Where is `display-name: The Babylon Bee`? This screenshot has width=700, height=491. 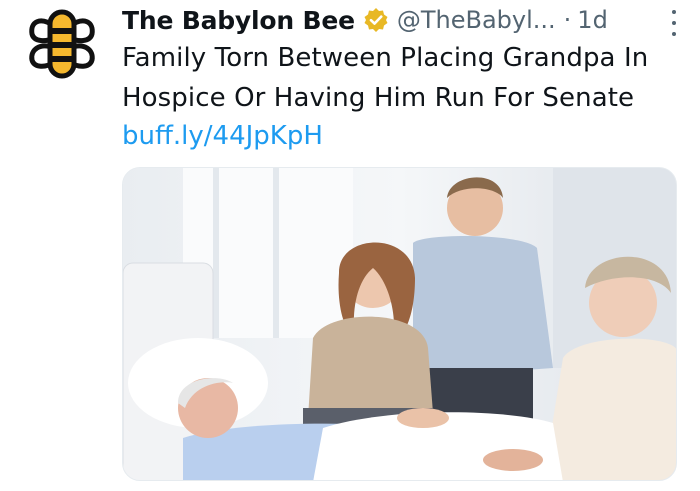 display-name: The Babylon Bee is located at coordinates (238, 20).